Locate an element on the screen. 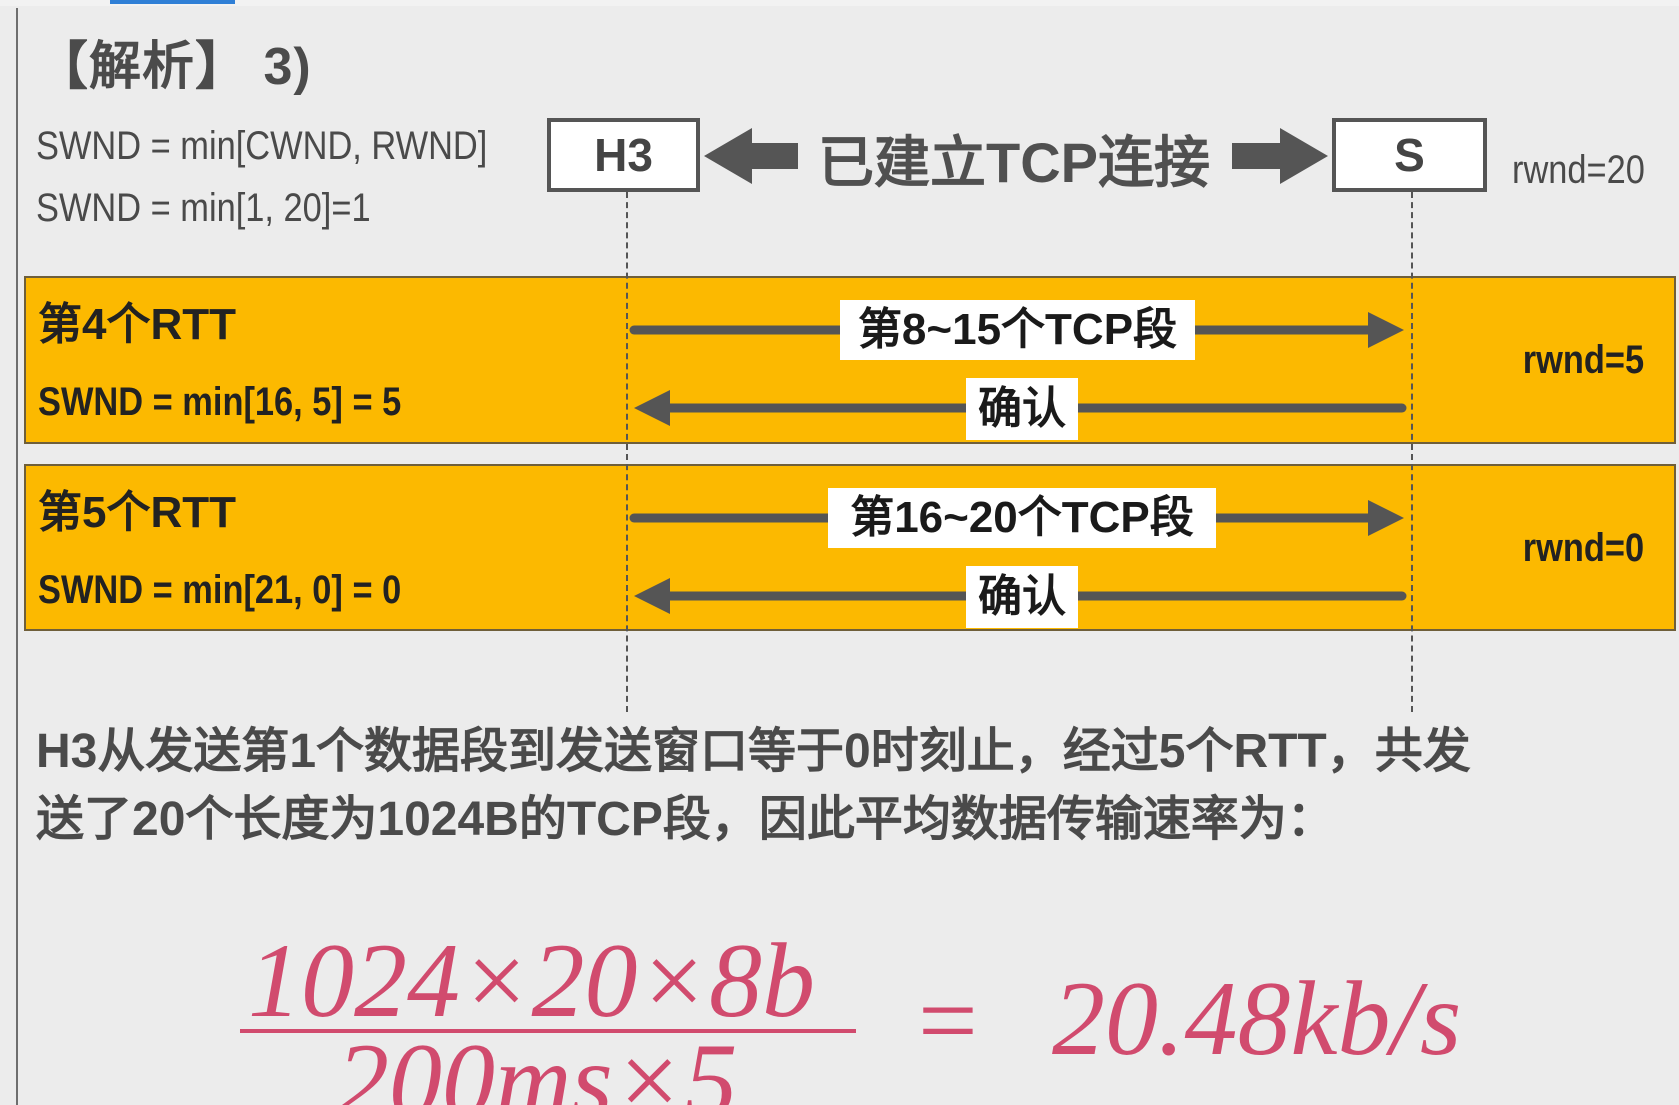 Image resolution: width=1679 pixels, height=1105 pixels. fraction-denominator: 200ms×5 is located at coordinates (537, 1063).